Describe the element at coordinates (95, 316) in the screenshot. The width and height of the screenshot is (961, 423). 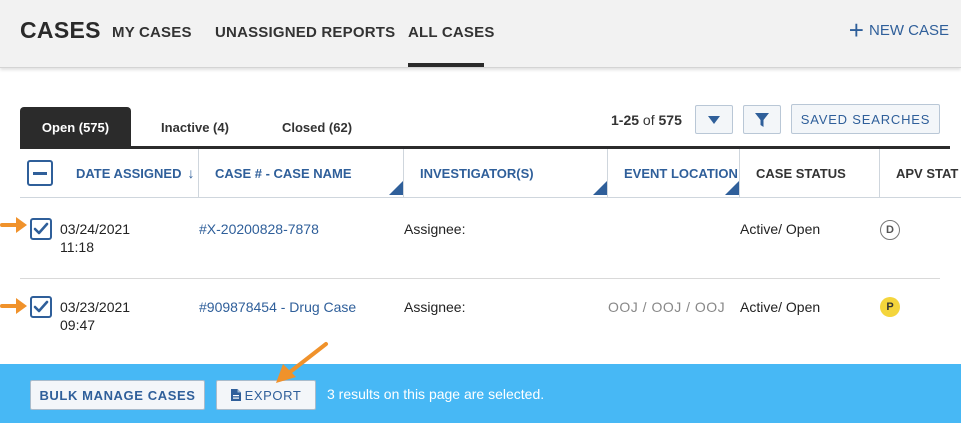
I see `row-date: 03/23/2021 09:47` at that location.